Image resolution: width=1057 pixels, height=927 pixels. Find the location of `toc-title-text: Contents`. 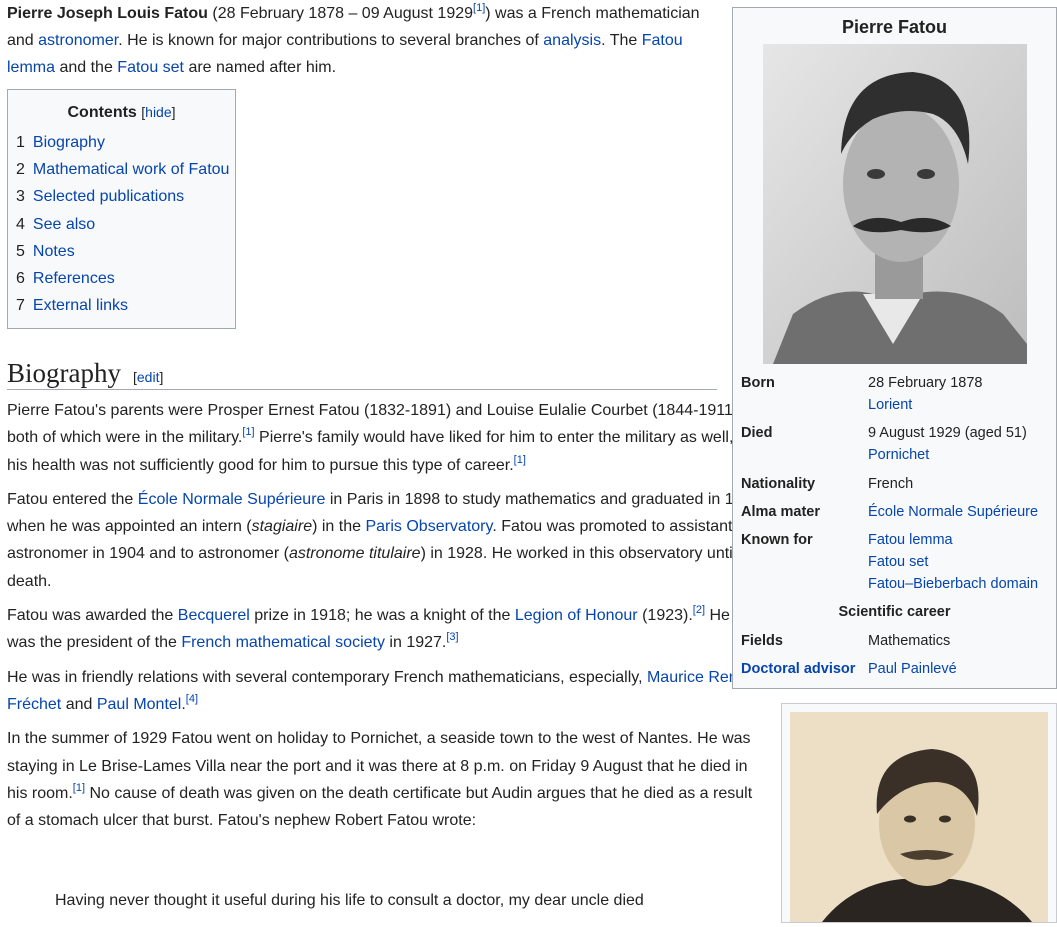

toc-title-text: Contents is located at coordinates (102, 112).